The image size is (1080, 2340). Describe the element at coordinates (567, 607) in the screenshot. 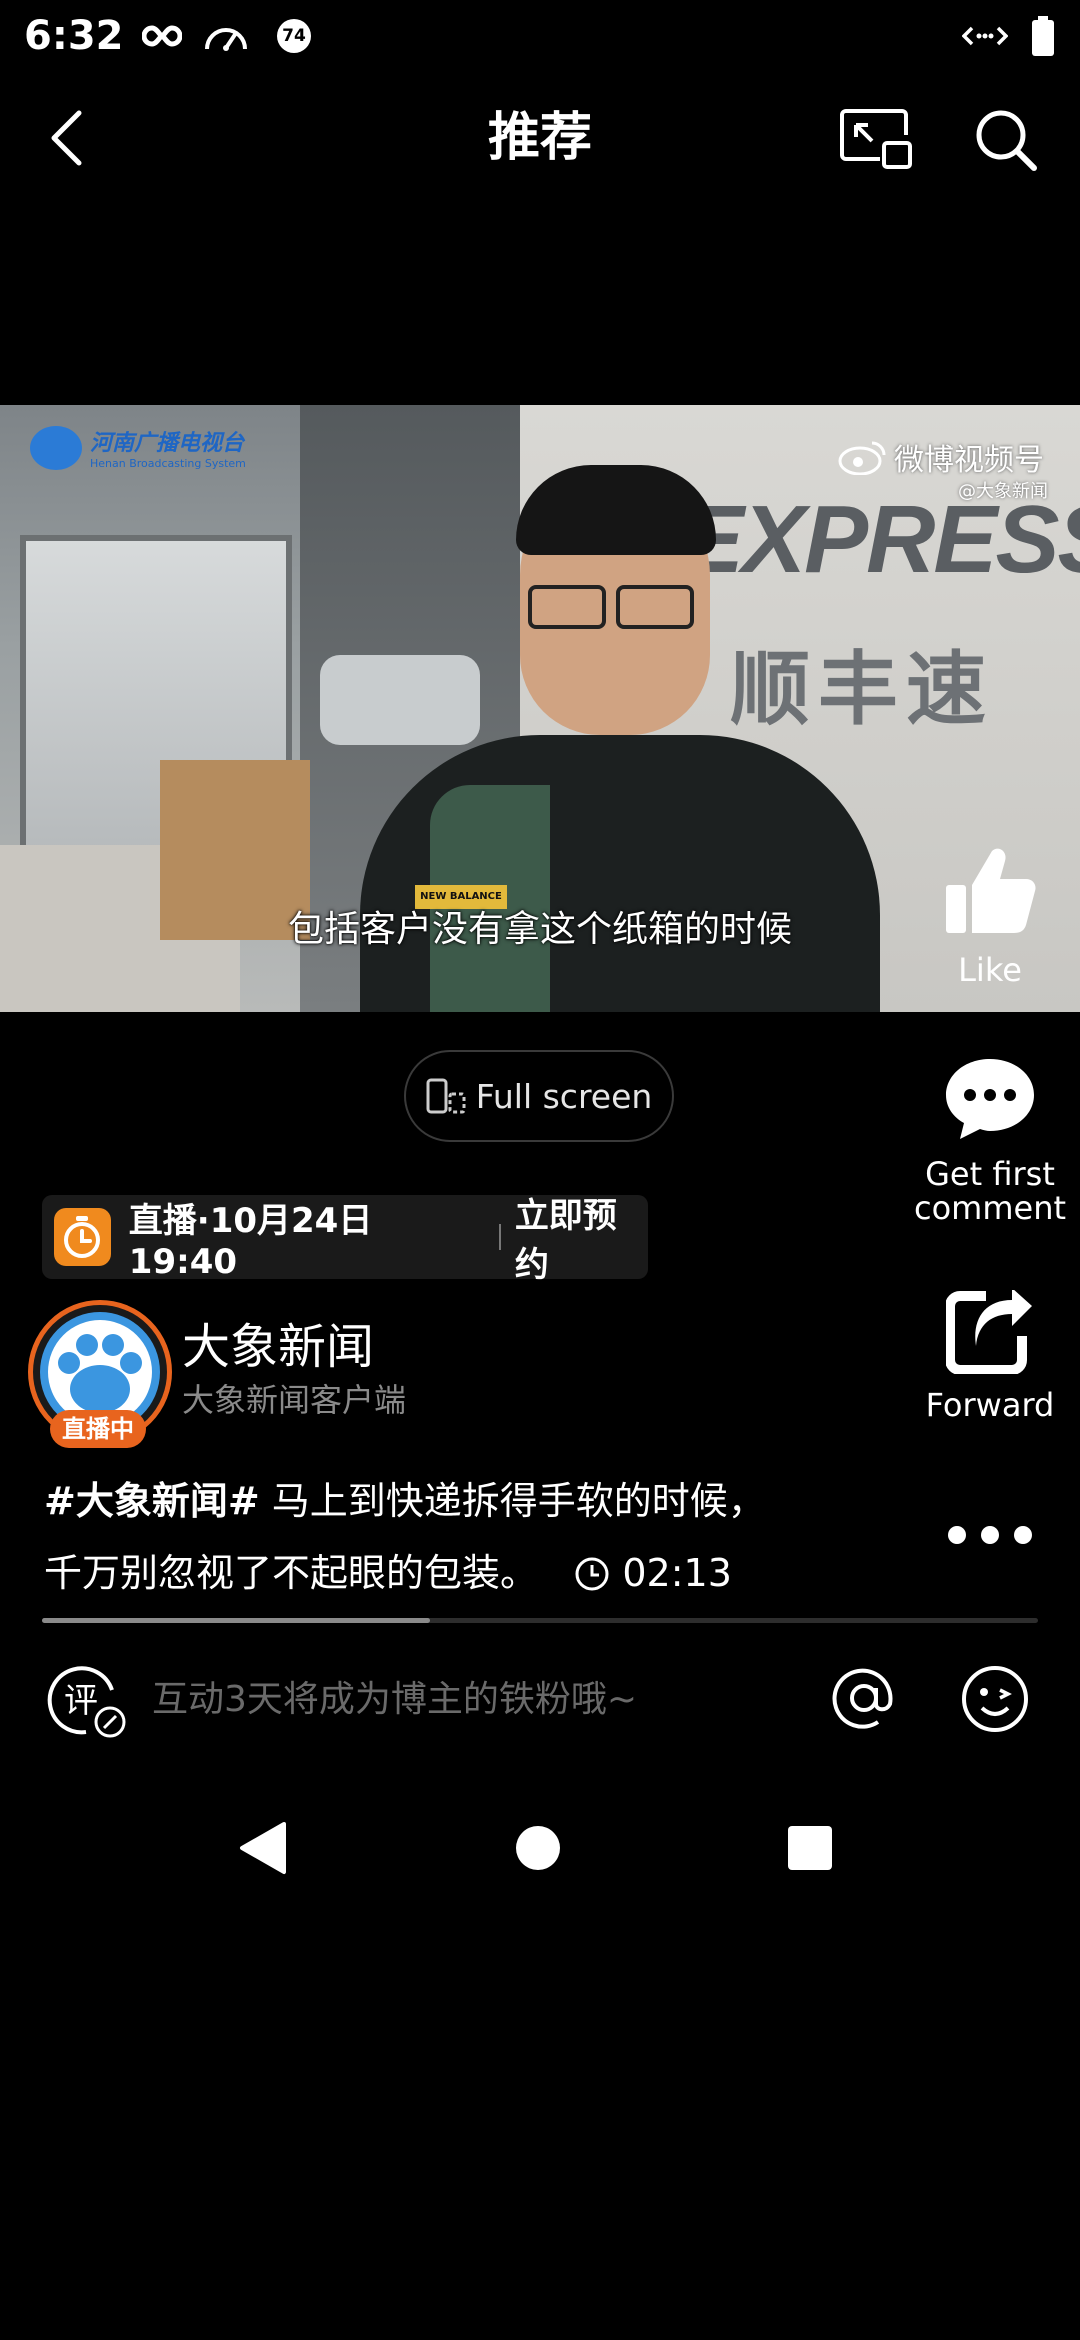

I see `glasses-left` at that location.